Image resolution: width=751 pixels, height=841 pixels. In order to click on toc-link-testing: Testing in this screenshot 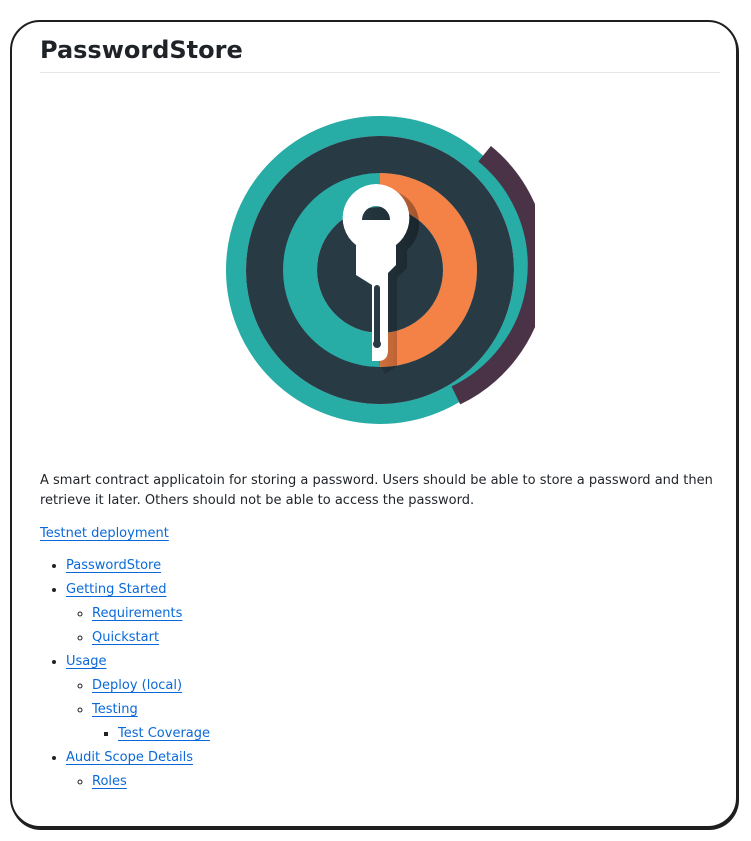, I will do `click(115, 709)`.